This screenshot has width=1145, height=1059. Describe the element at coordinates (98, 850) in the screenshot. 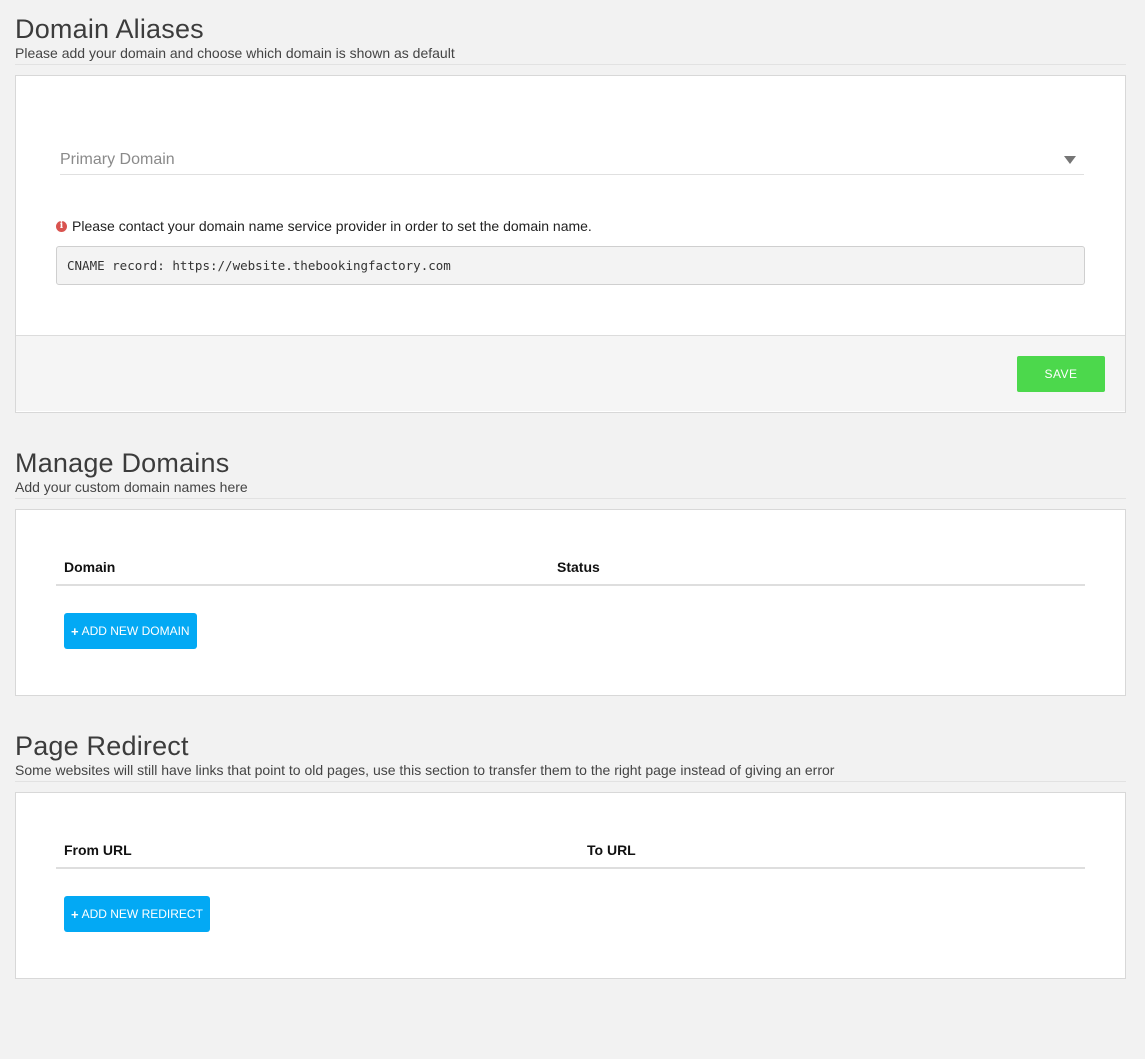

I see `column-from-url: From URL` at that location.